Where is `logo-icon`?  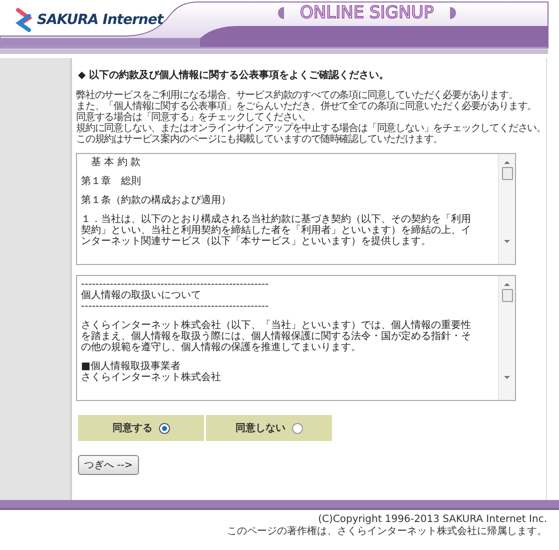
logo-icon is located at coordinates (24, 20).